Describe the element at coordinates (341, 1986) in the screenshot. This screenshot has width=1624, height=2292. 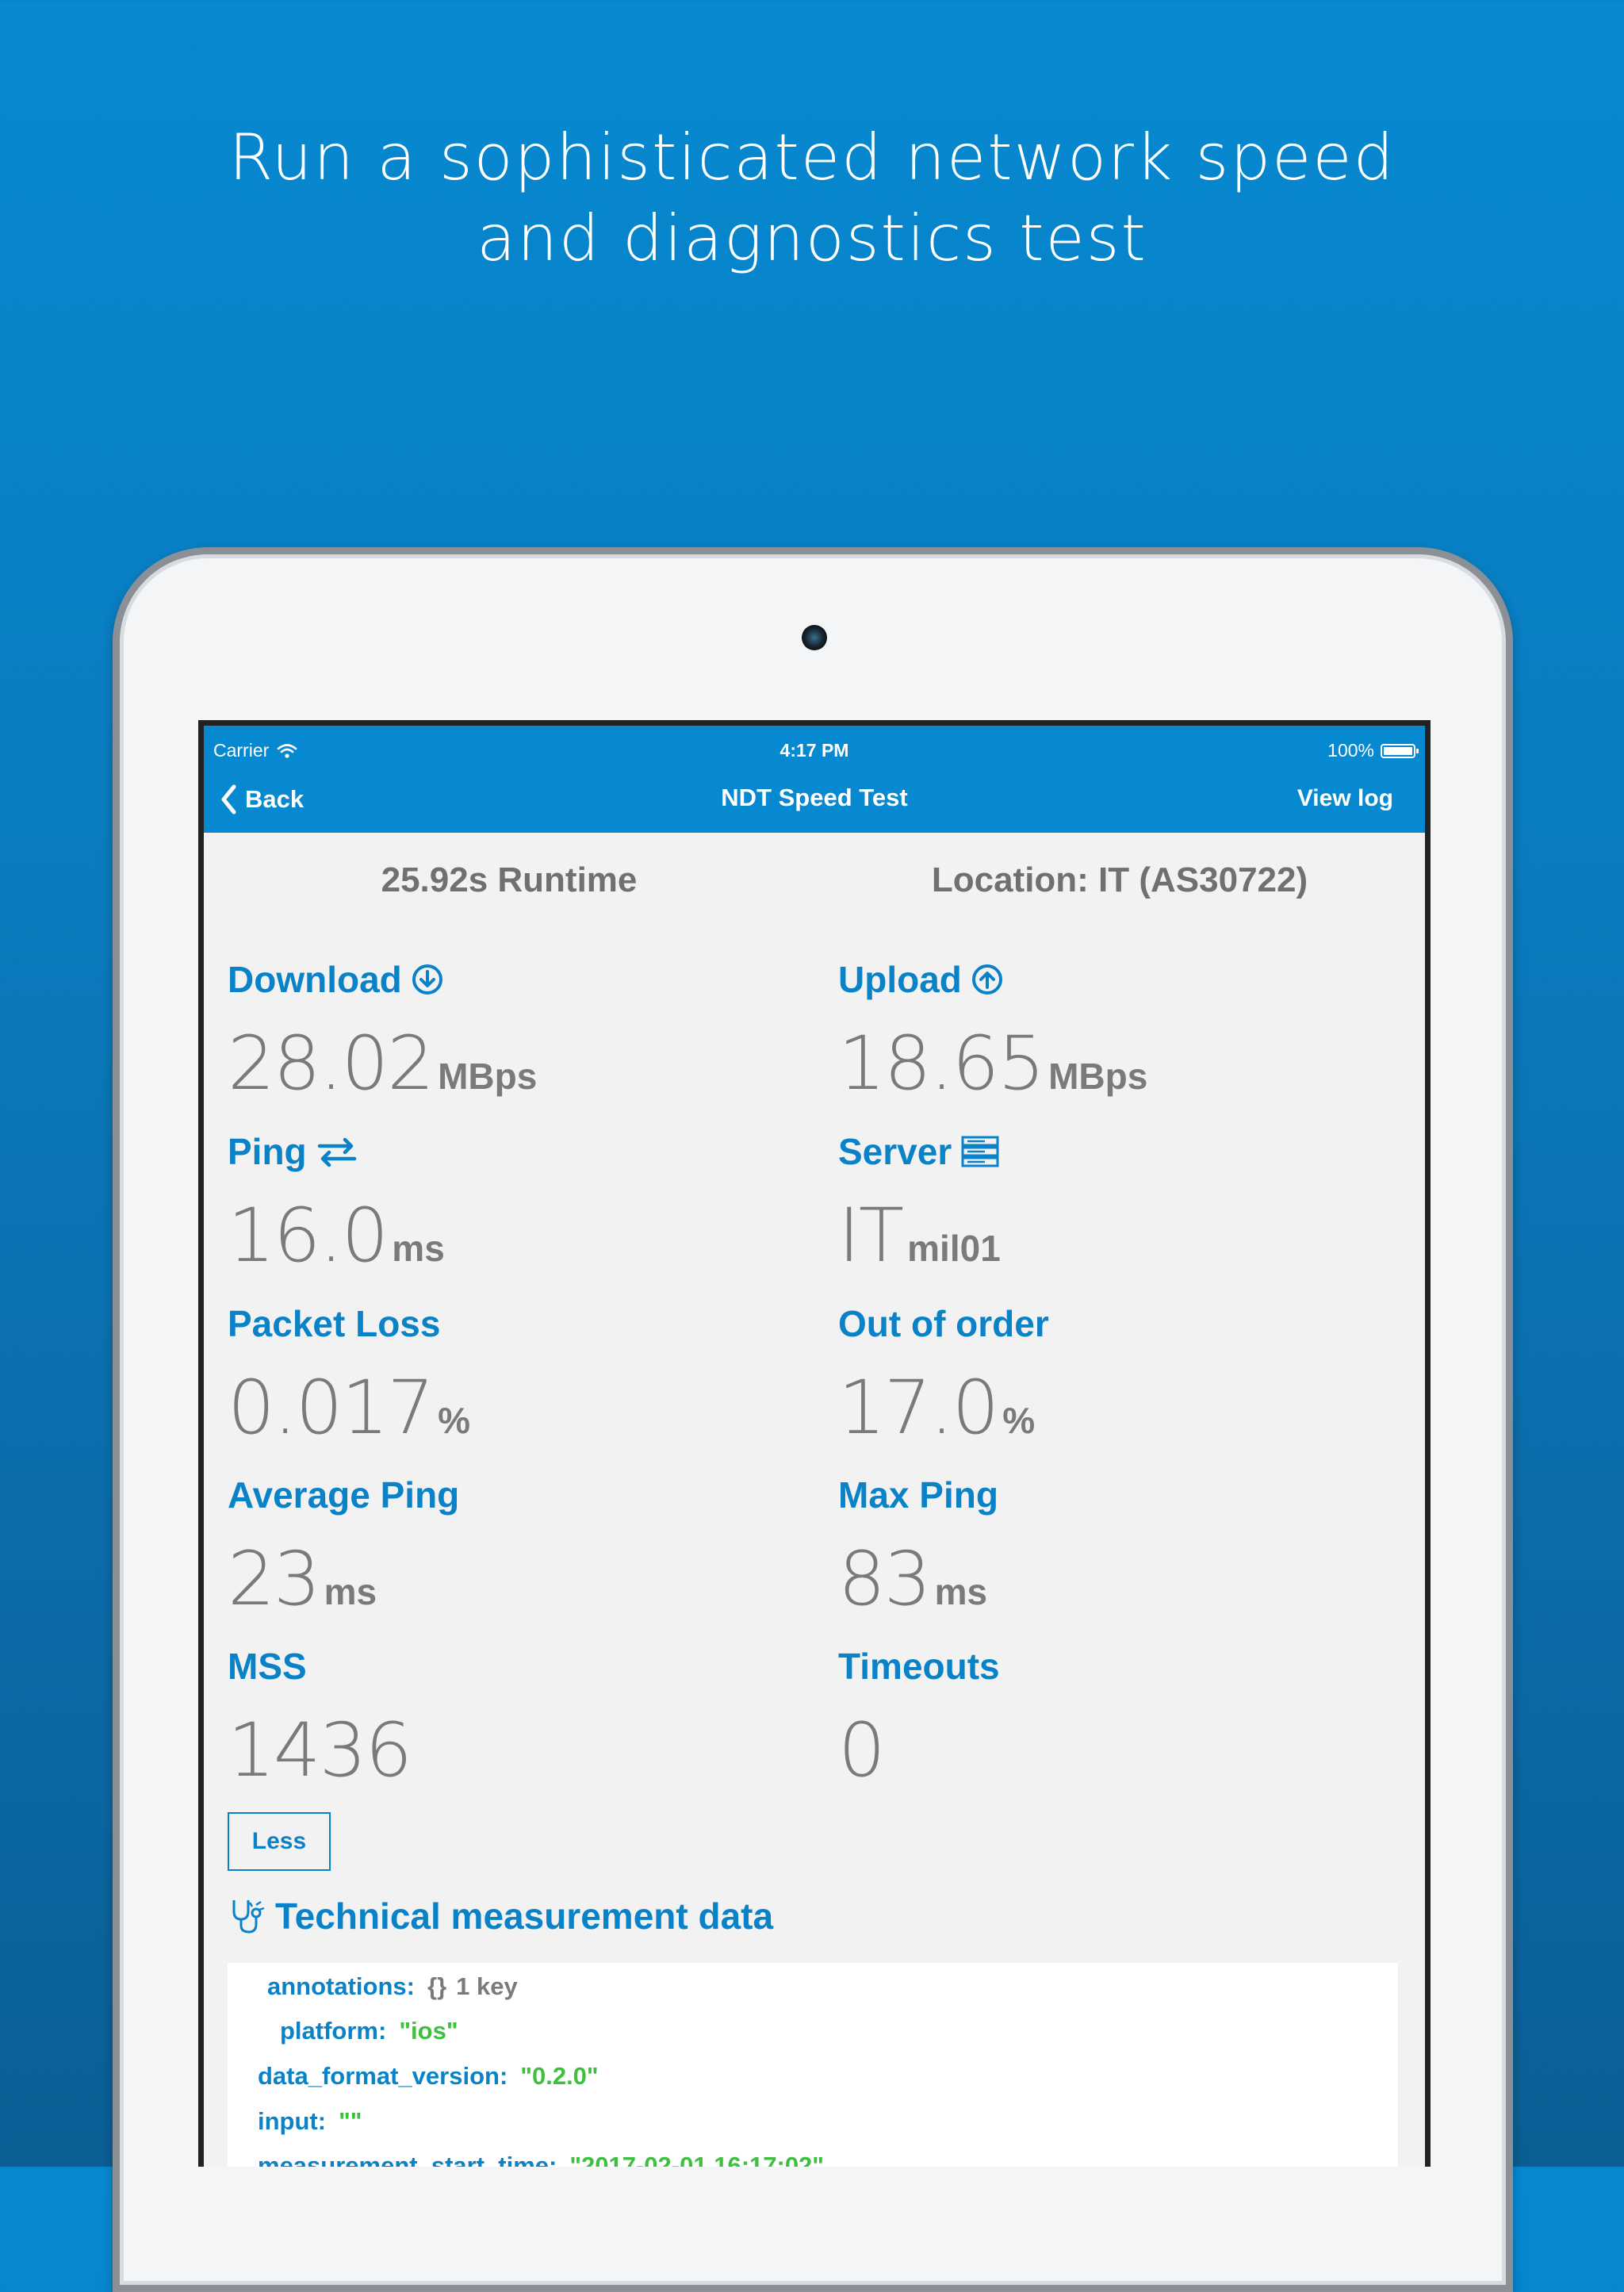
I see `json-key: annotations:` at that location.